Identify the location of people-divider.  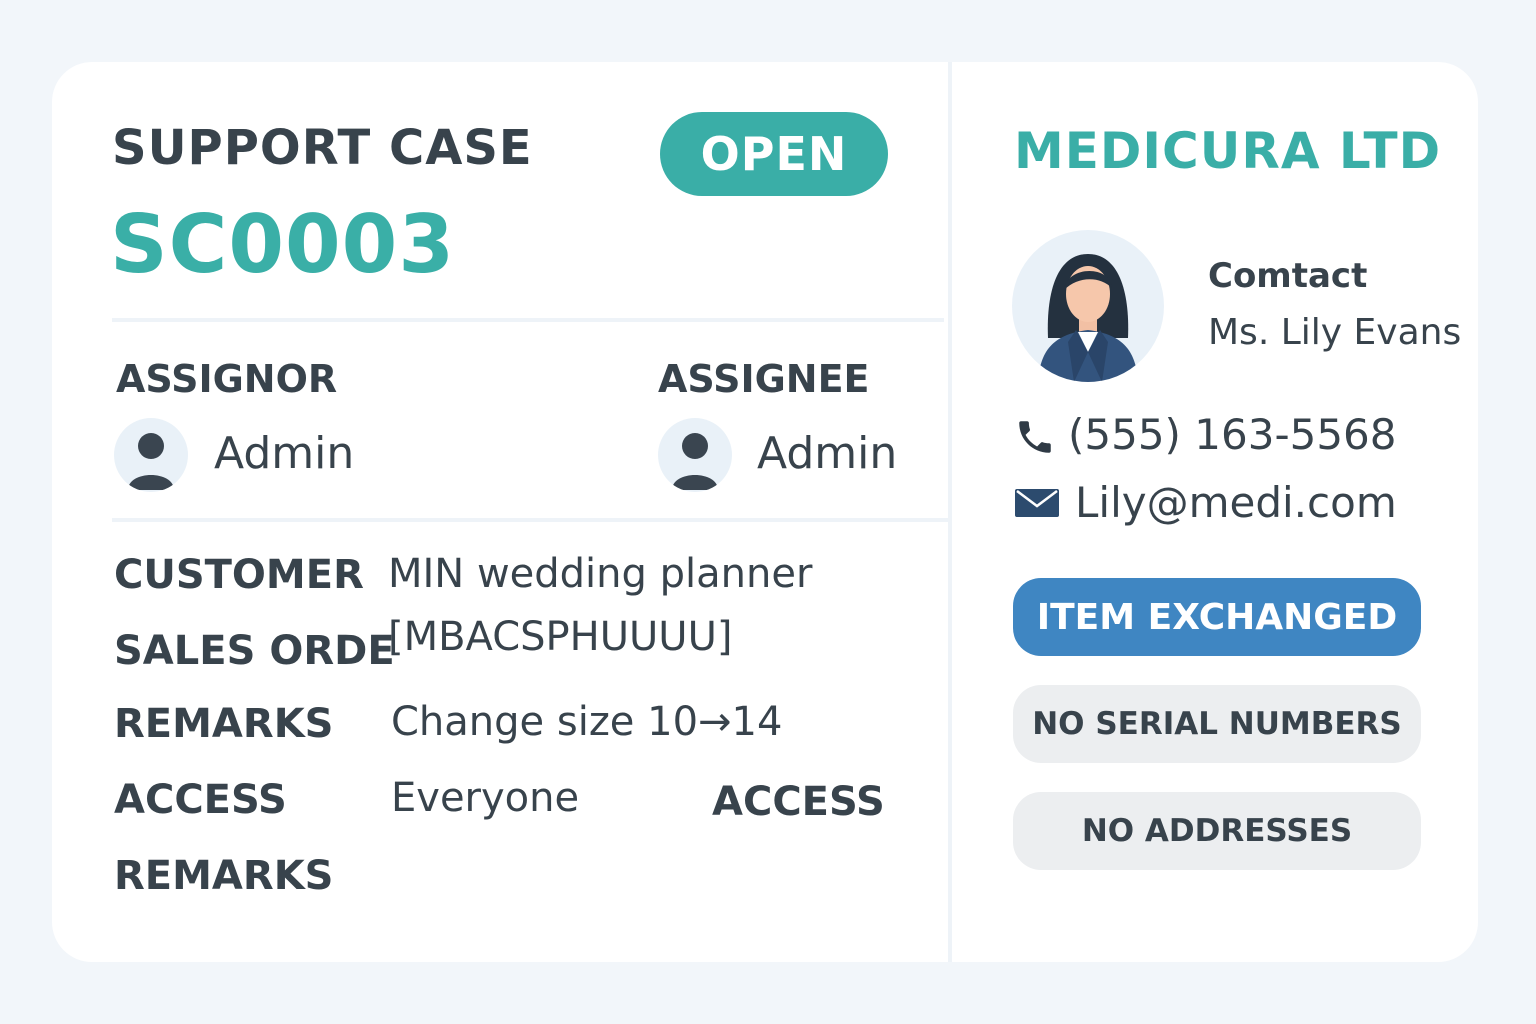
(530, 520).